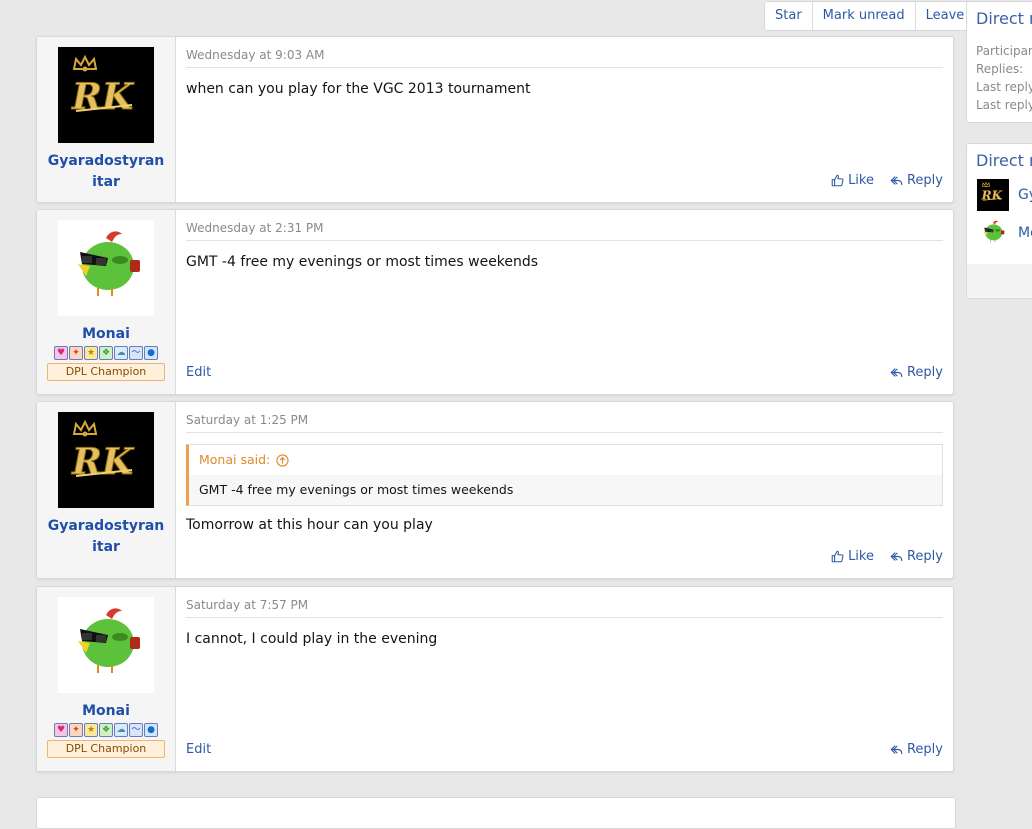 The height and width of the screenshot is (829, 1032). Describe the element at coordinates (864, 16) in the screenshot. I see `mark-unread-button: Mark unread` at that location.